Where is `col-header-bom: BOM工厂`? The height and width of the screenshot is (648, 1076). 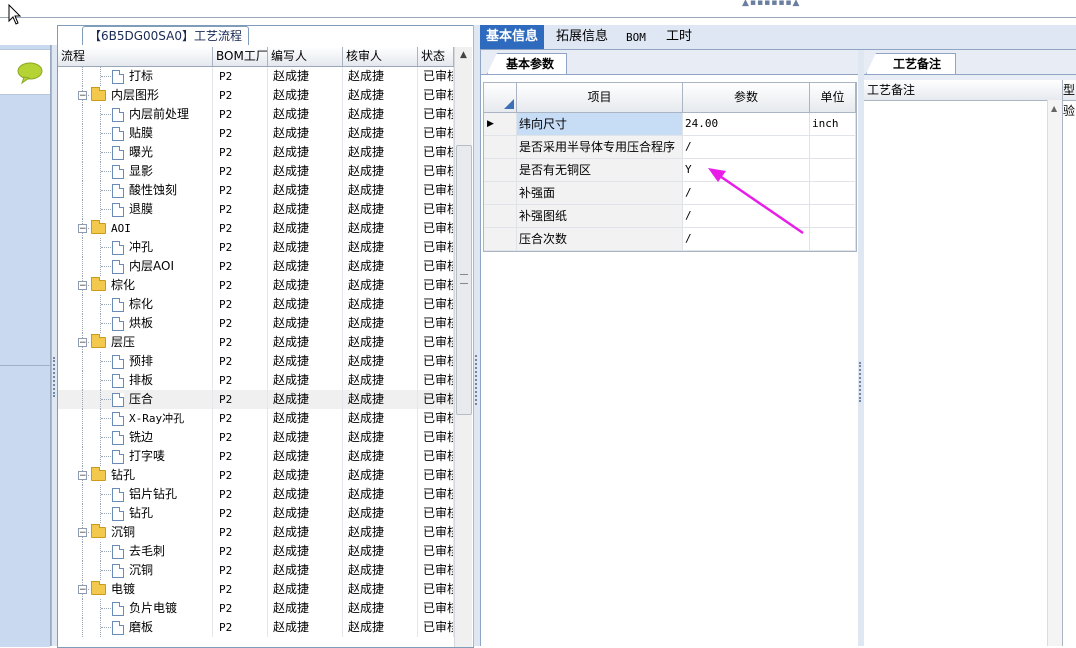 col-header-bom: BOM工厂 is located at coordinates (240, 56).